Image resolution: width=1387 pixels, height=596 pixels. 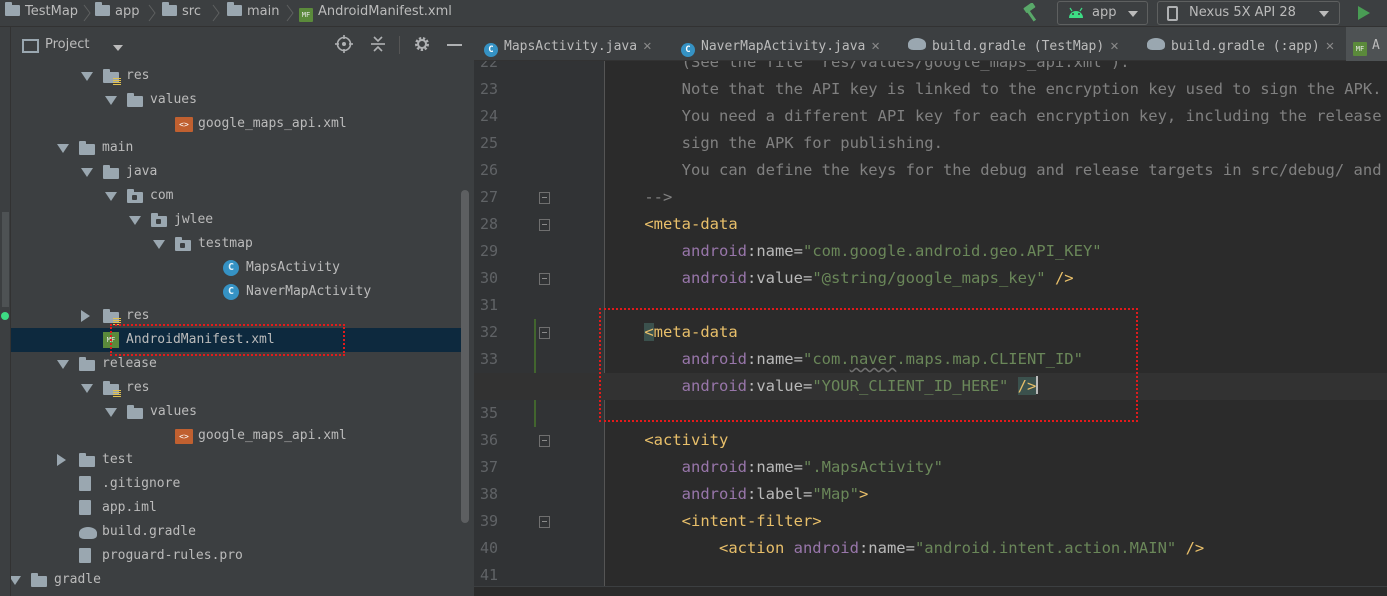 What do you see at coordinates (39, 580) in the screenshot?
I see `folder-icon` at bounding box center [39, 580].